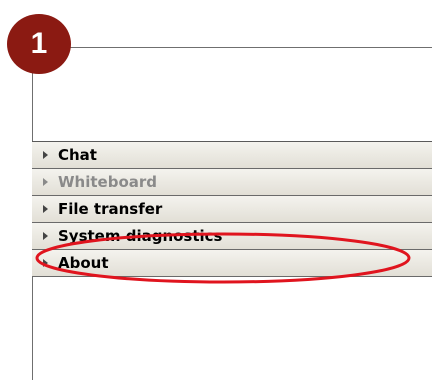 This screenshot has height=380, width=432. What do you see at coordinates (83, 263) in the screenshot?
I see `accordion-item-label: About` at bounding box center [83, 263].